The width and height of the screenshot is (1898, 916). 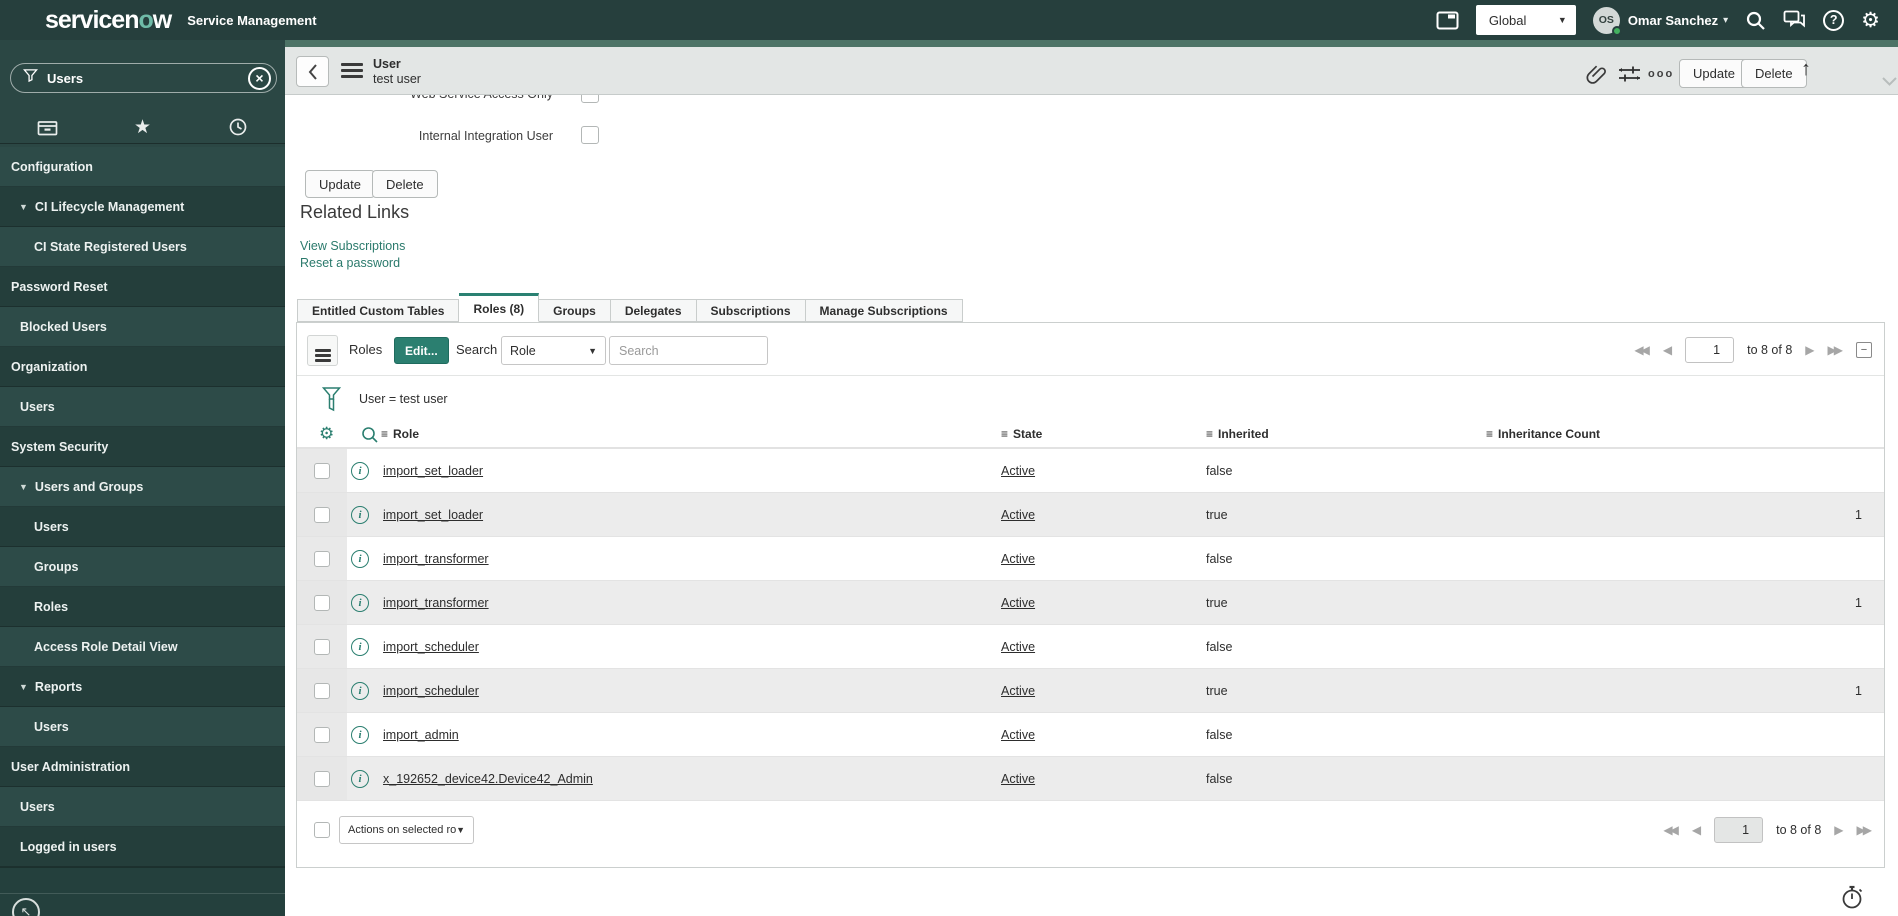 I want to click on sidebar-item-reports: ▼ Reports, so click(x=142, y=687).